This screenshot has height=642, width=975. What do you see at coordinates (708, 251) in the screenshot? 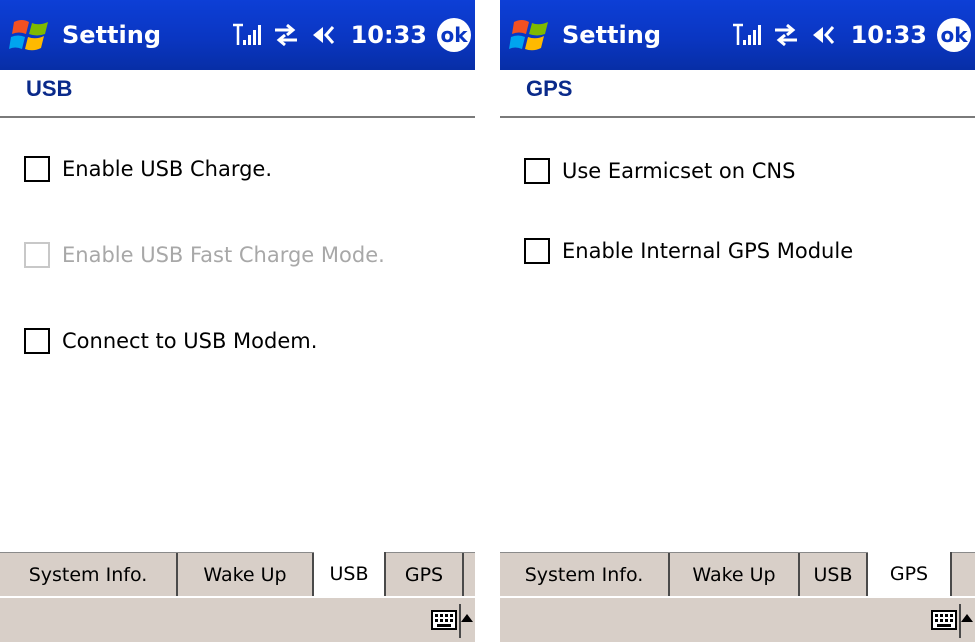
I see `checkbox-label: Enable Internal GPS Module` at bounding box center [708, 251].